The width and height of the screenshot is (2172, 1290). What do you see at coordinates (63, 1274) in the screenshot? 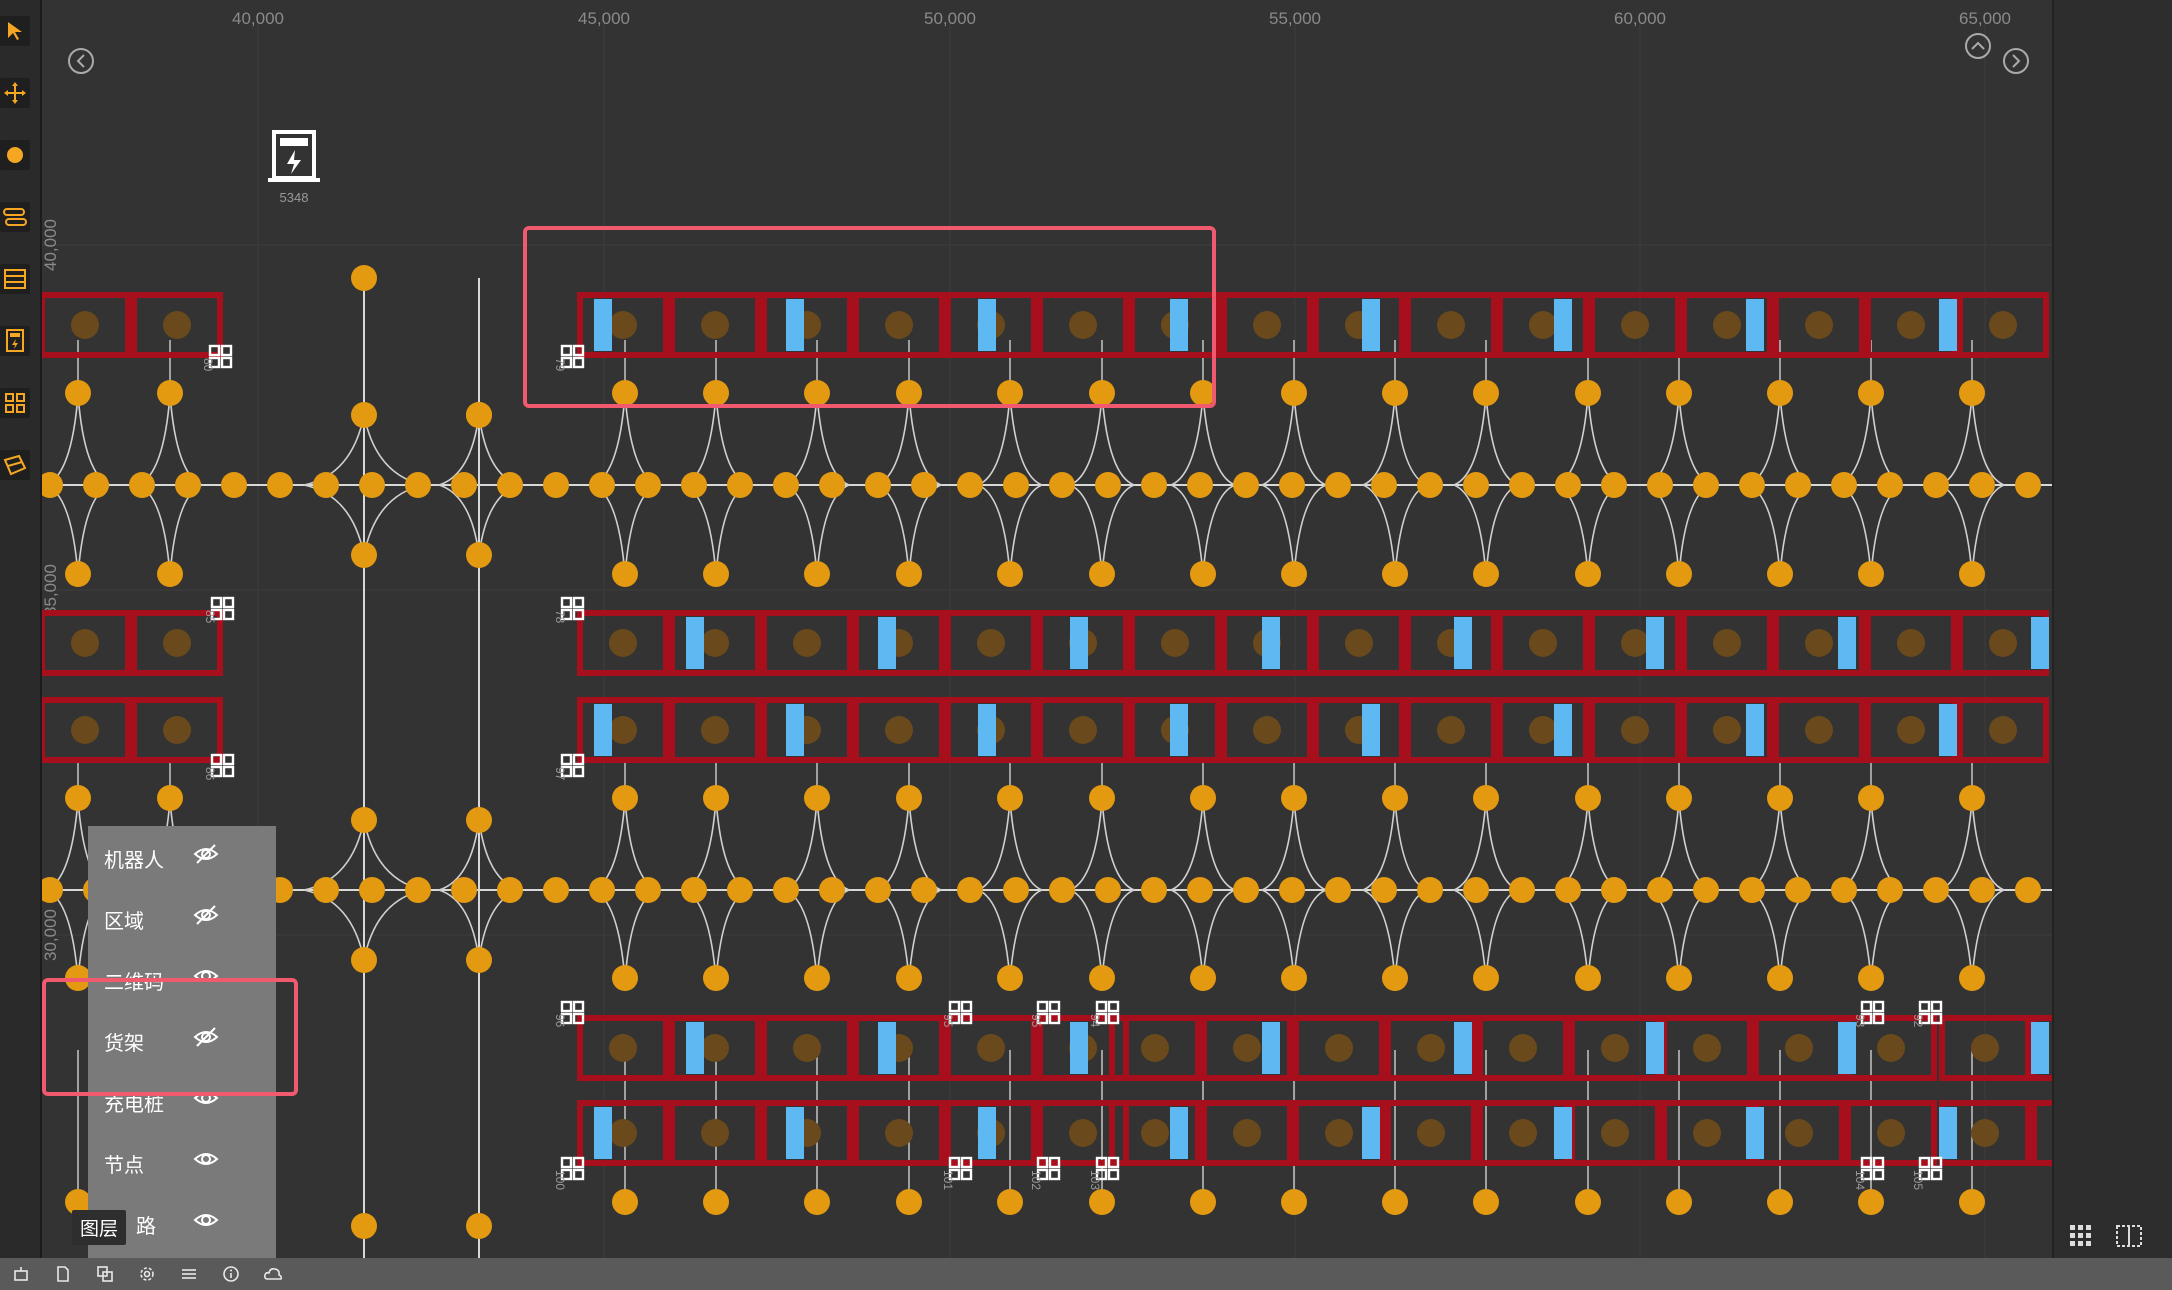
I see `document-icon` at bounding box center [63, 1274].